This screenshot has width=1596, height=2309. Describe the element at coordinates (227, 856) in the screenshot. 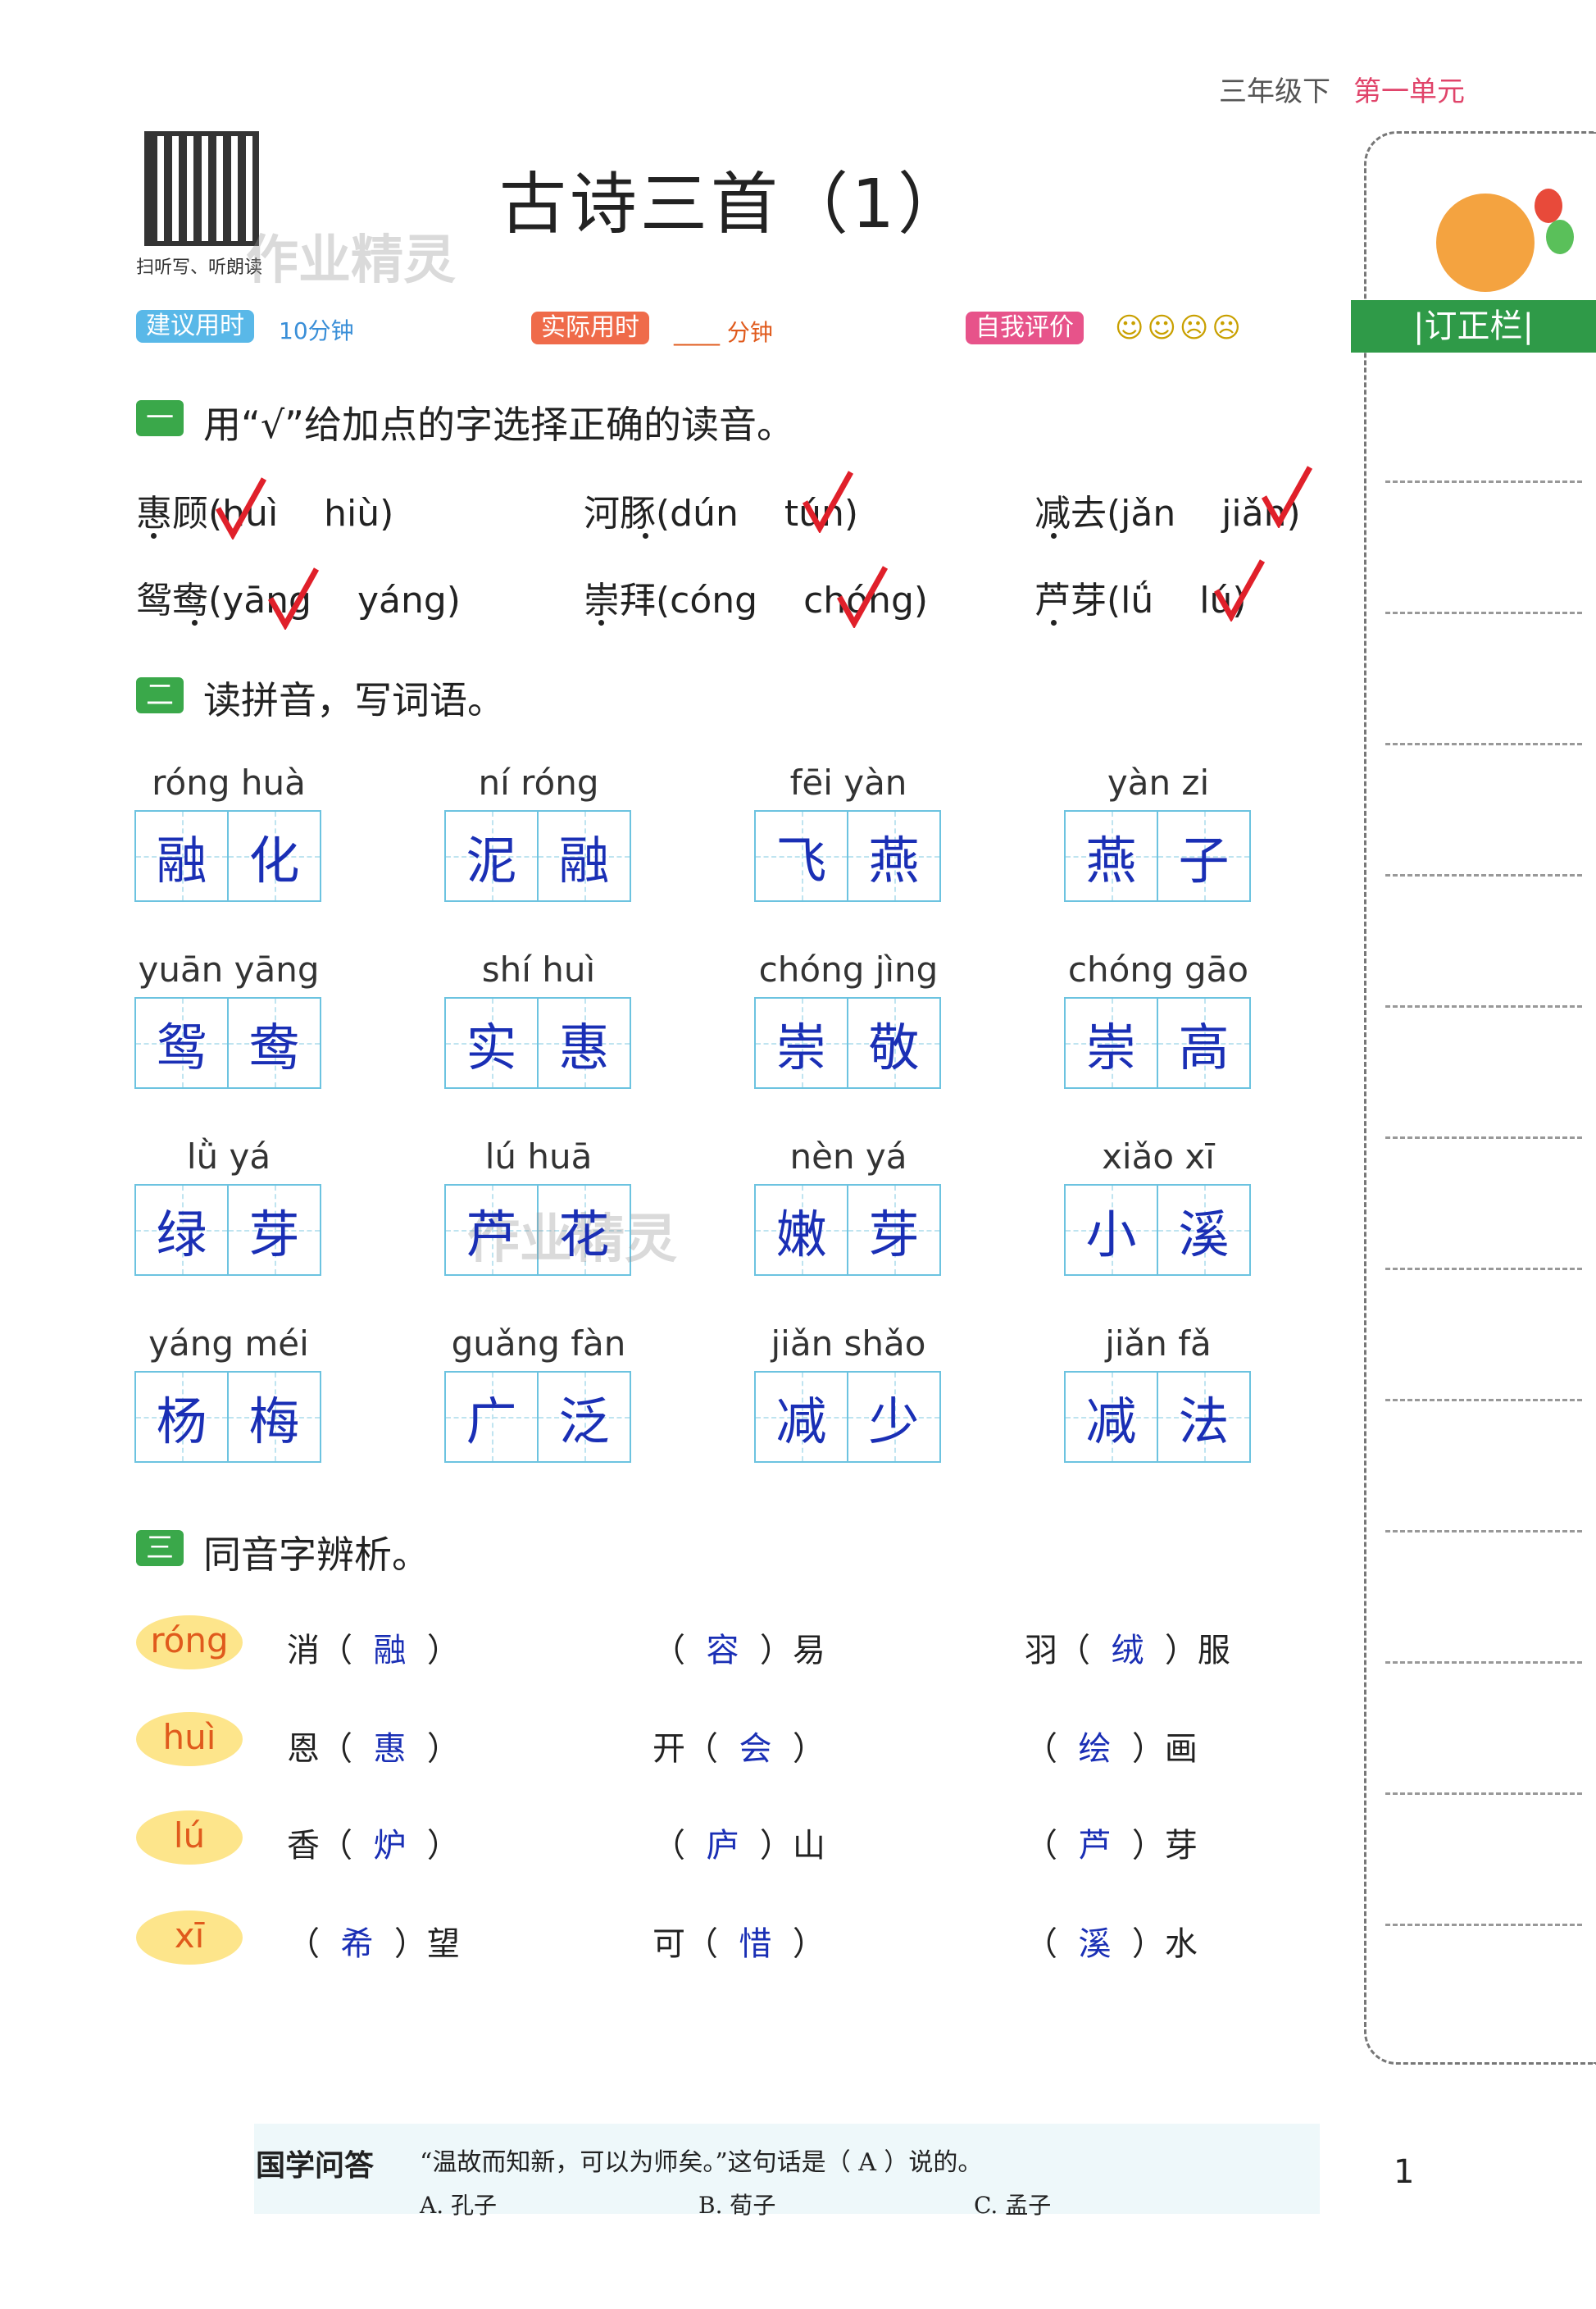

I see `word-box: 融化` at that location.